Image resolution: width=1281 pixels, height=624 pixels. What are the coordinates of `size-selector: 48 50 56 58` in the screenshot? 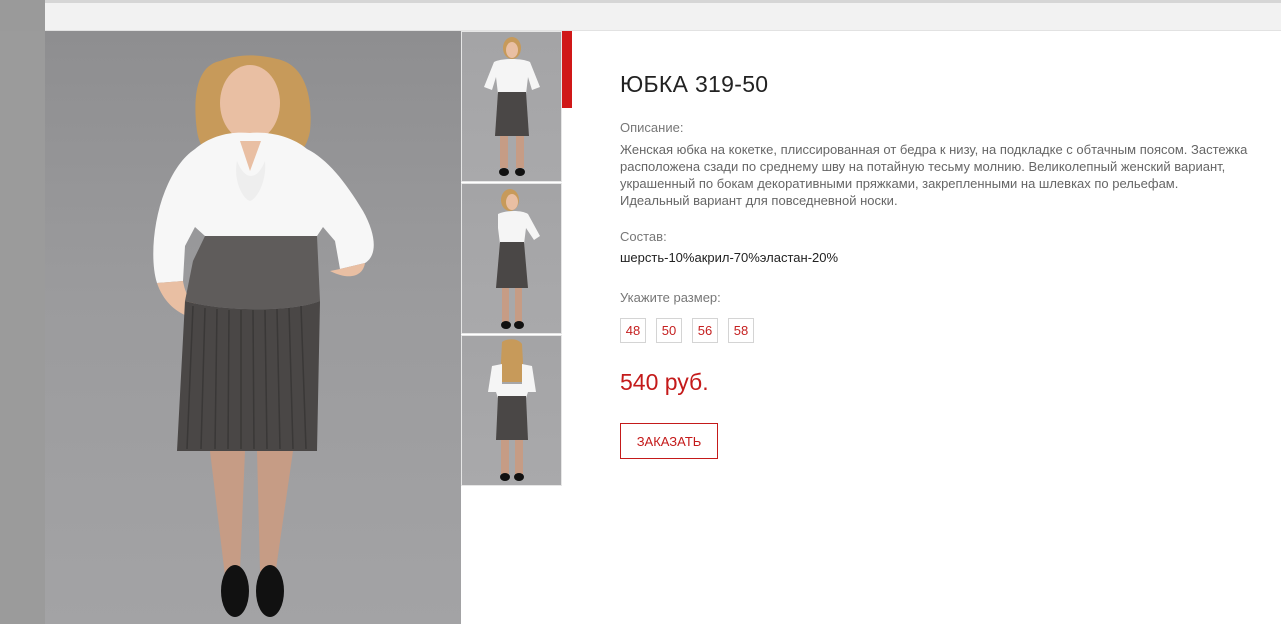 It's located at (687, 330).